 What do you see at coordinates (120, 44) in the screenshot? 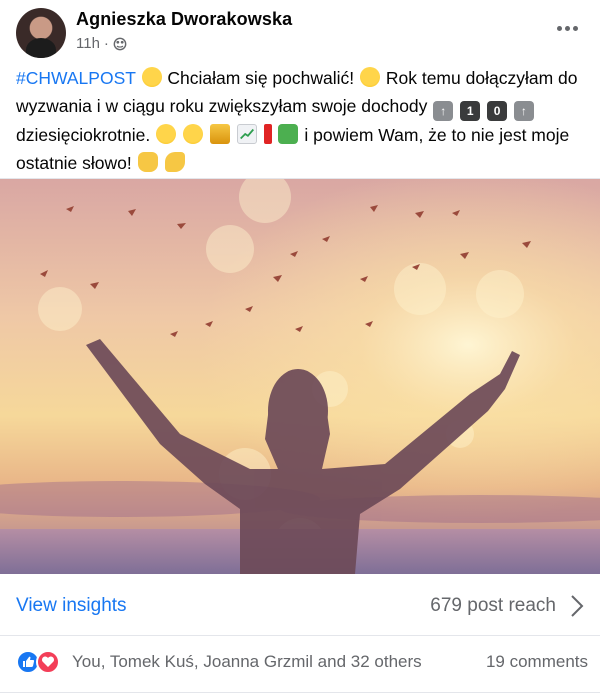
I see `globe-icon` at bounding box center [120, 44].